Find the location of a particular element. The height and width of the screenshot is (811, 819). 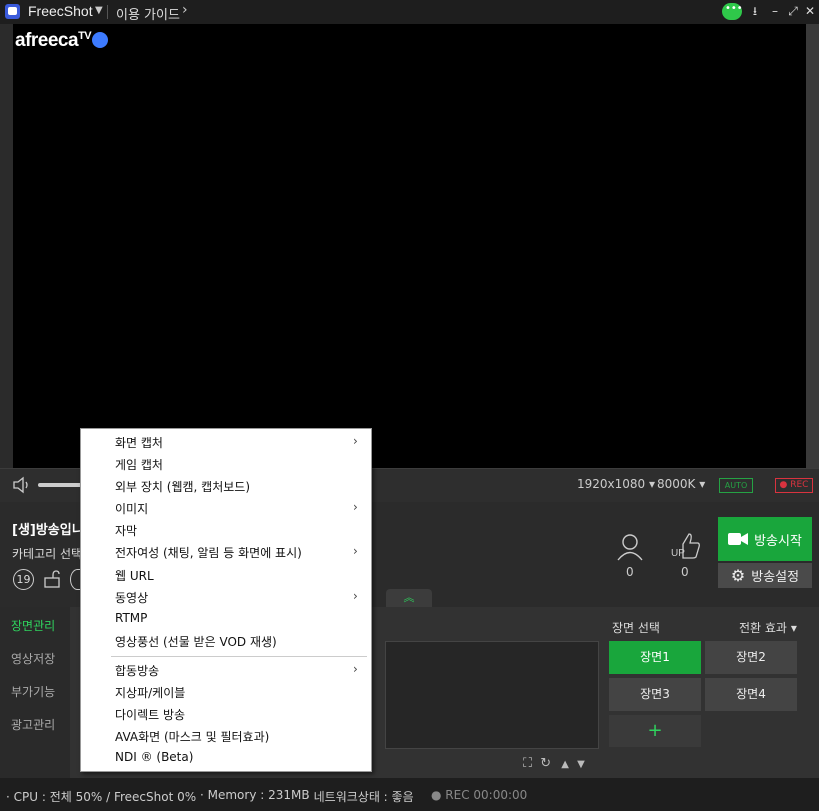

resolution-select: 1920x1080 ▾ is located at coordinates (616, 484).